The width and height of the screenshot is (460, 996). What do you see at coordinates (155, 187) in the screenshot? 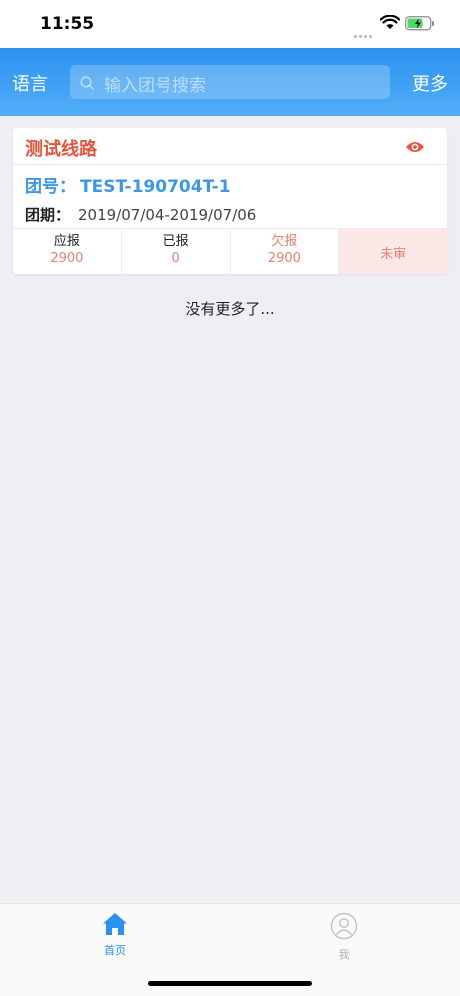
I see `group-number-value: TEST-190704T-1` at bounding box center [155, 187].